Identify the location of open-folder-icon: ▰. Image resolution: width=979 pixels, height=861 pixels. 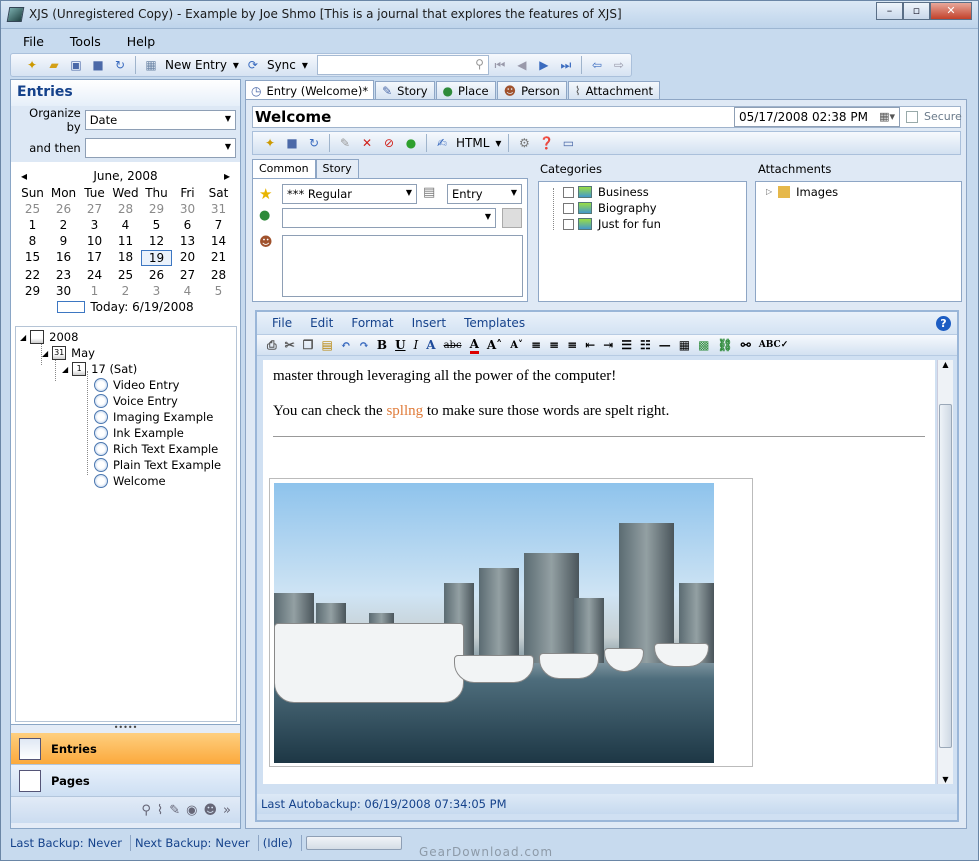
(54, 65).